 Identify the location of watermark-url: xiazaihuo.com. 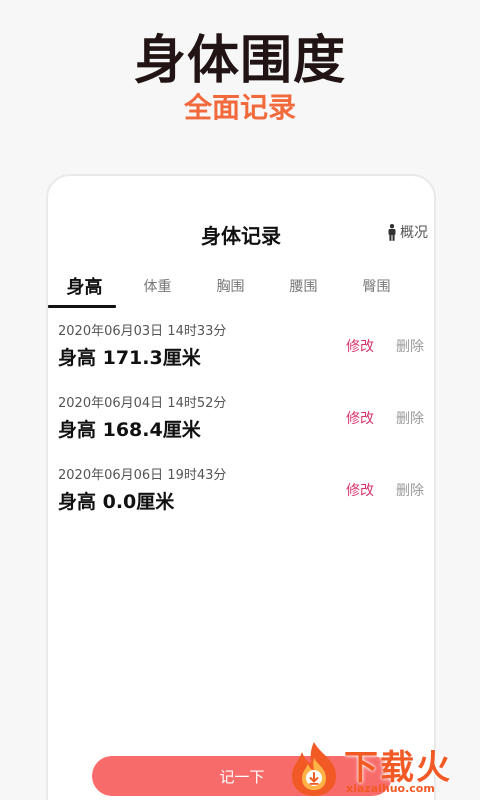
(390, 788).